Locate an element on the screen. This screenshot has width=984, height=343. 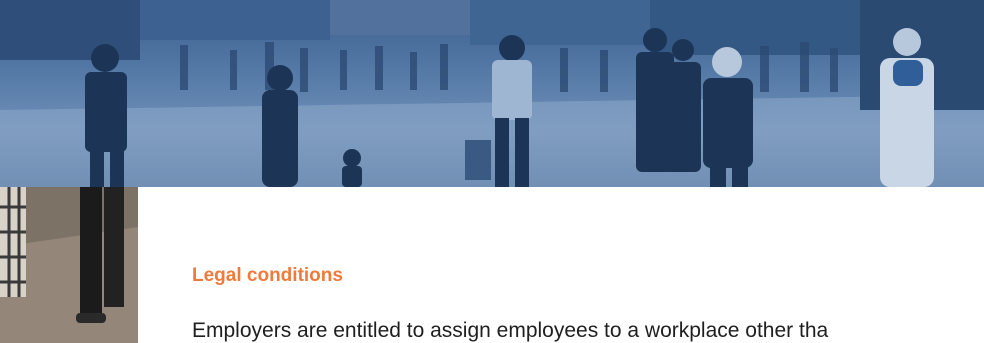
side-photo-illustration is located at coordinates (69, 265).